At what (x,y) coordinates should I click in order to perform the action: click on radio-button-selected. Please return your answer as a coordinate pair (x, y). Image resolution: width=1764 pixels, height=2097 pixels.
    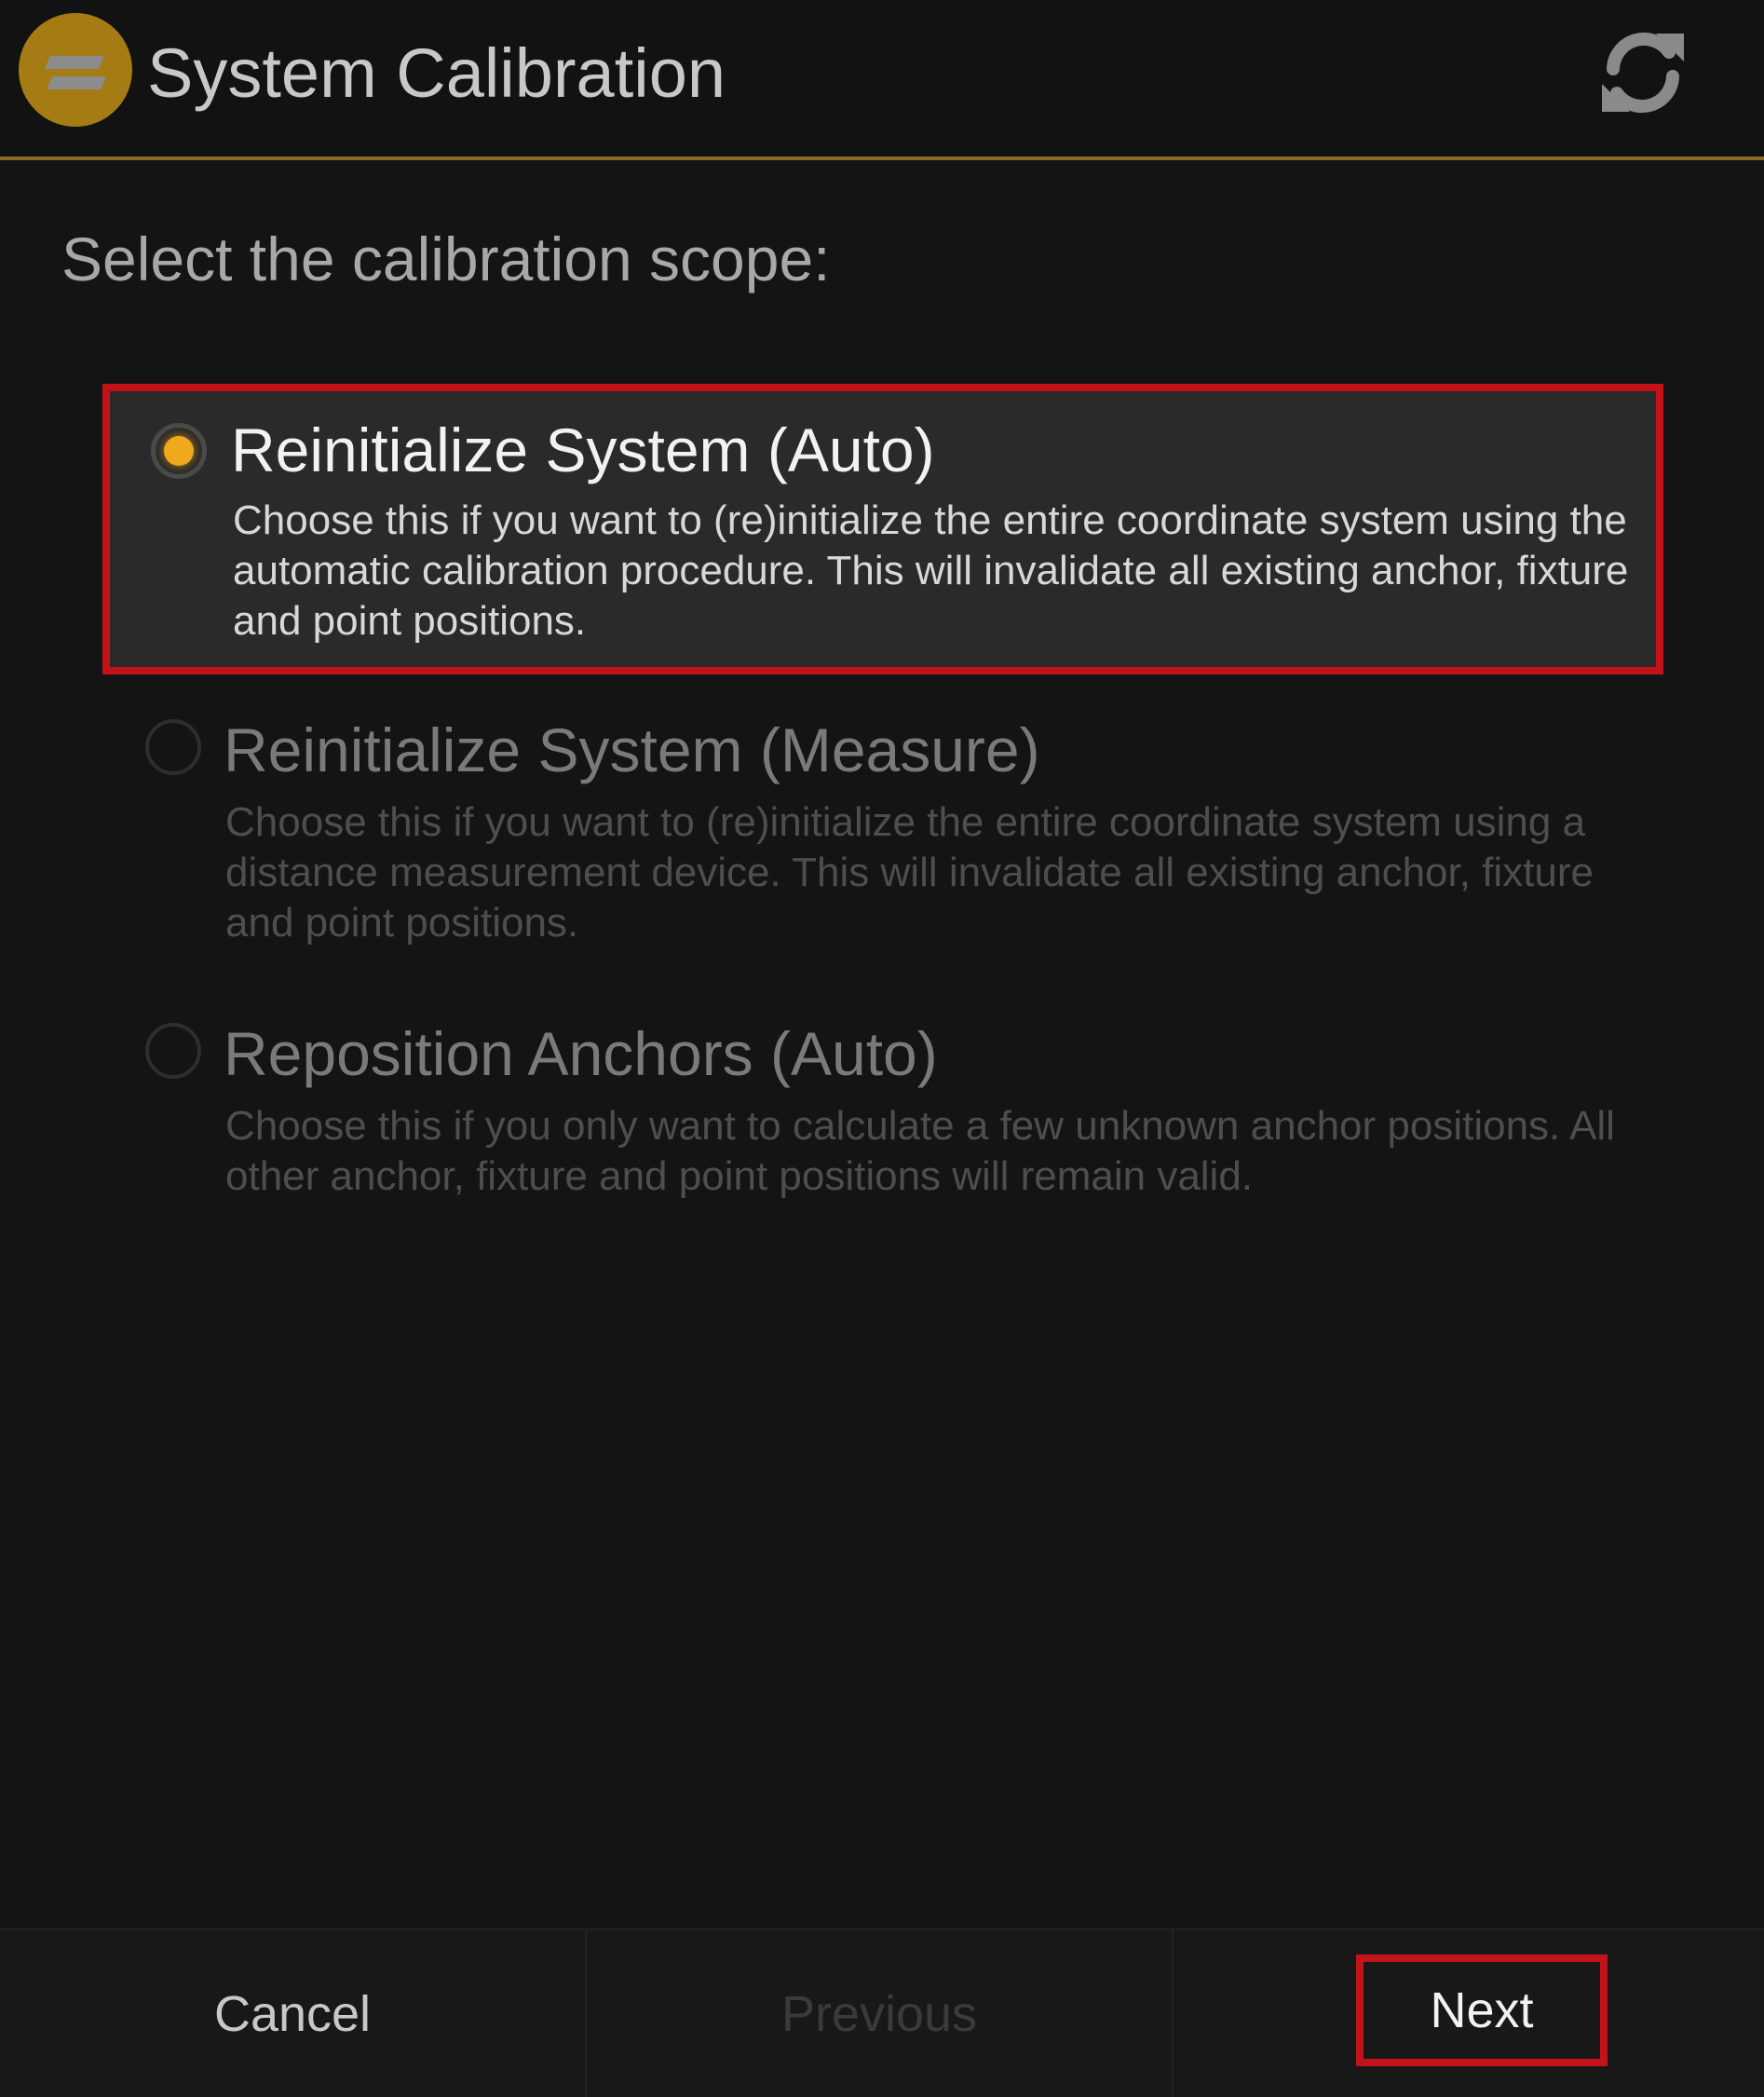
    Looking at the image, I should click on (179, 451).